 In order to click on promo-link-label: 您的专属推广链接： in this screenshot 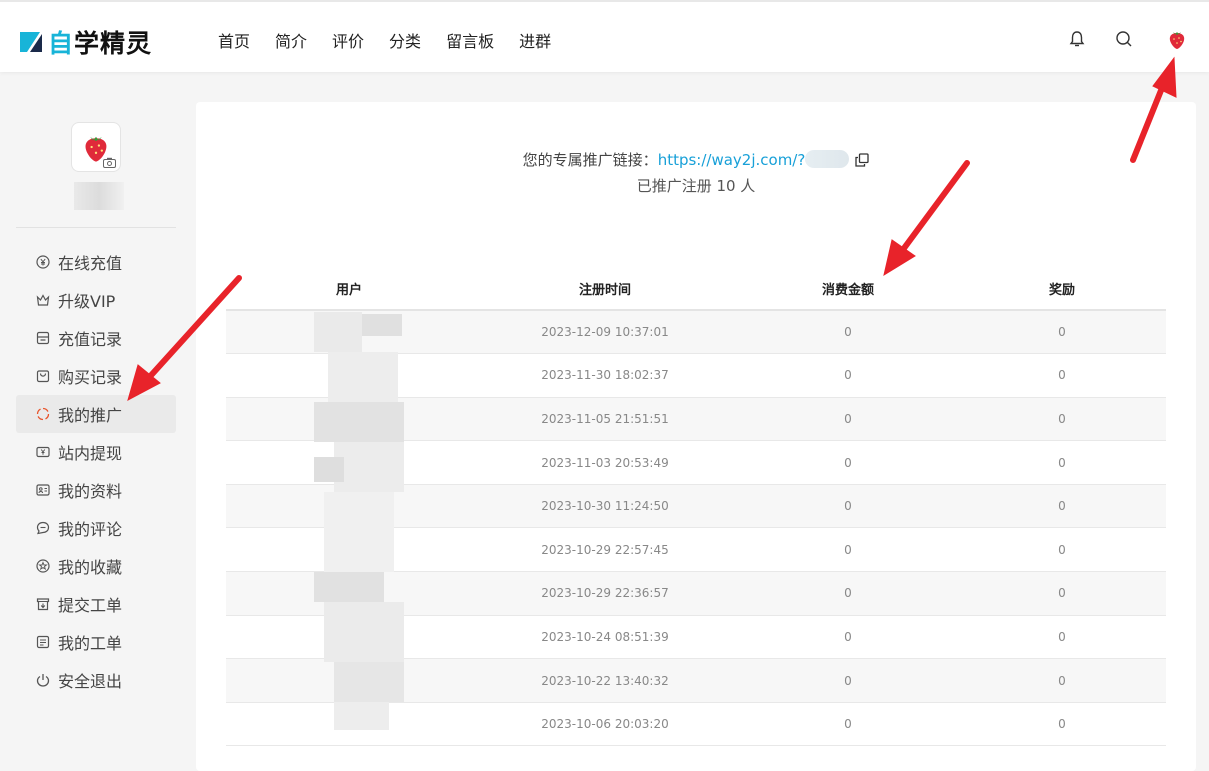, I will do `click(590, 160)`.